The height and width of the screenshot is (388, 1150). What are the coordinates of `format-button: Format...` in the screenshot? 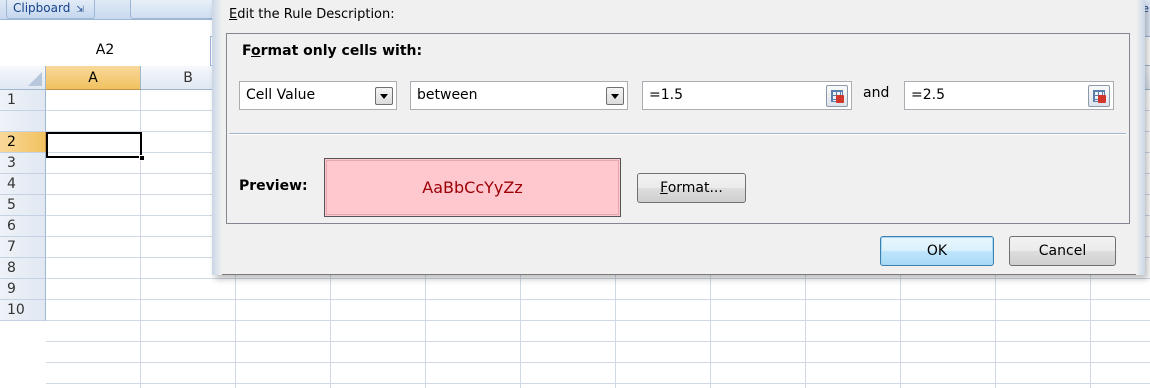 It's located at (691, 188).